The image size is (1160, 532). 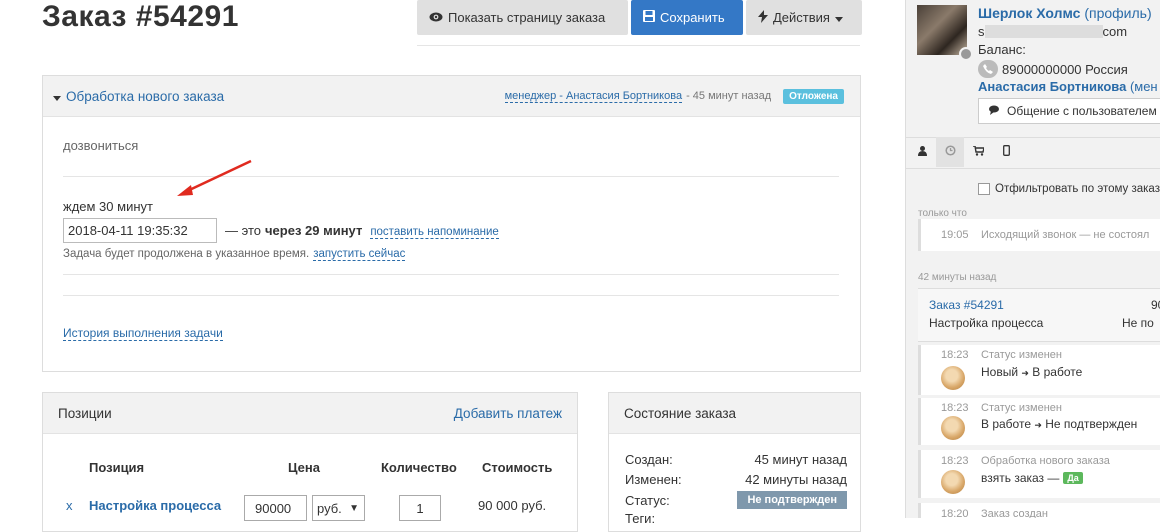 I want to click on history-icon, so click(x=950, y=152).